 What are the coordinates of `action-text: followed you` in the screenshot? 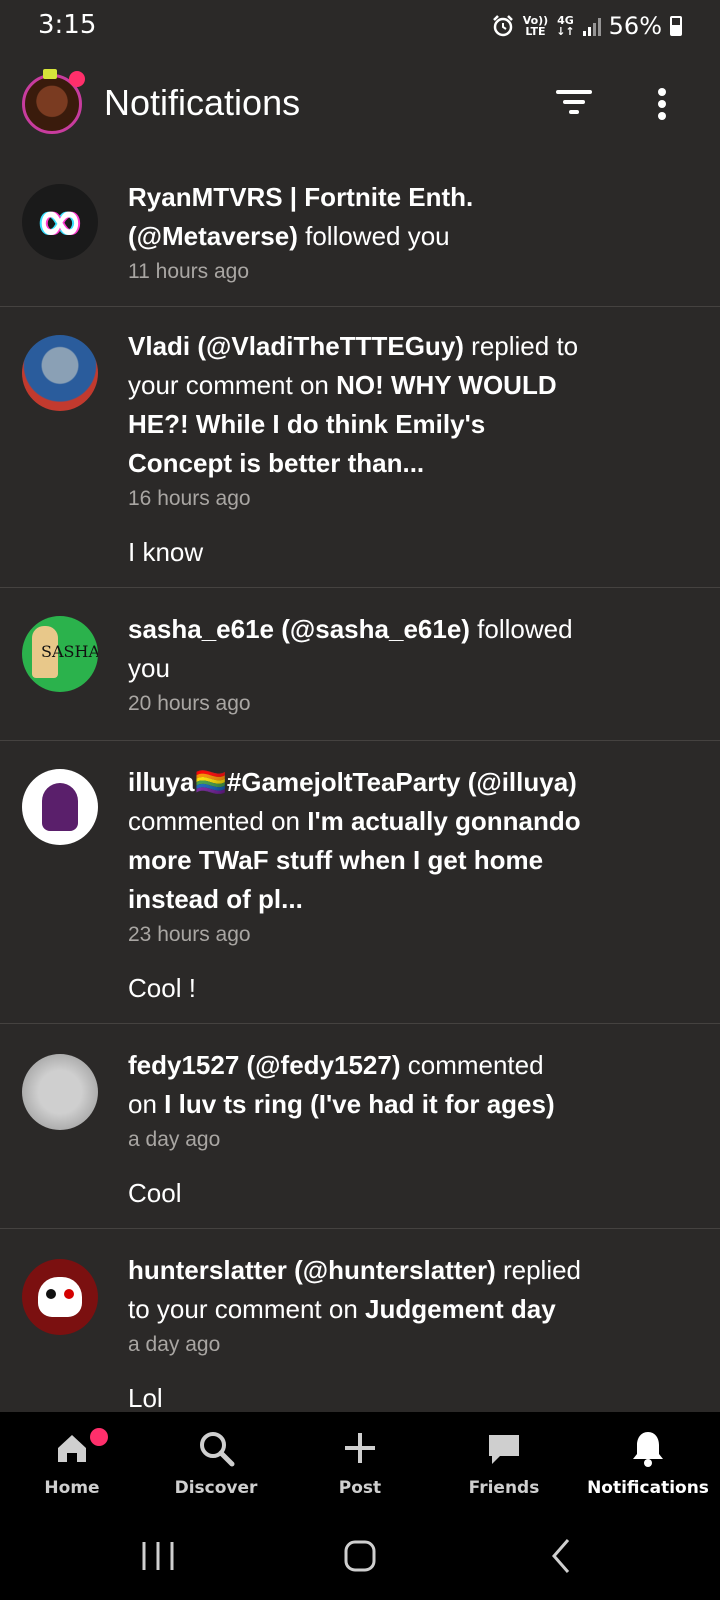 It's located at (377, 236).